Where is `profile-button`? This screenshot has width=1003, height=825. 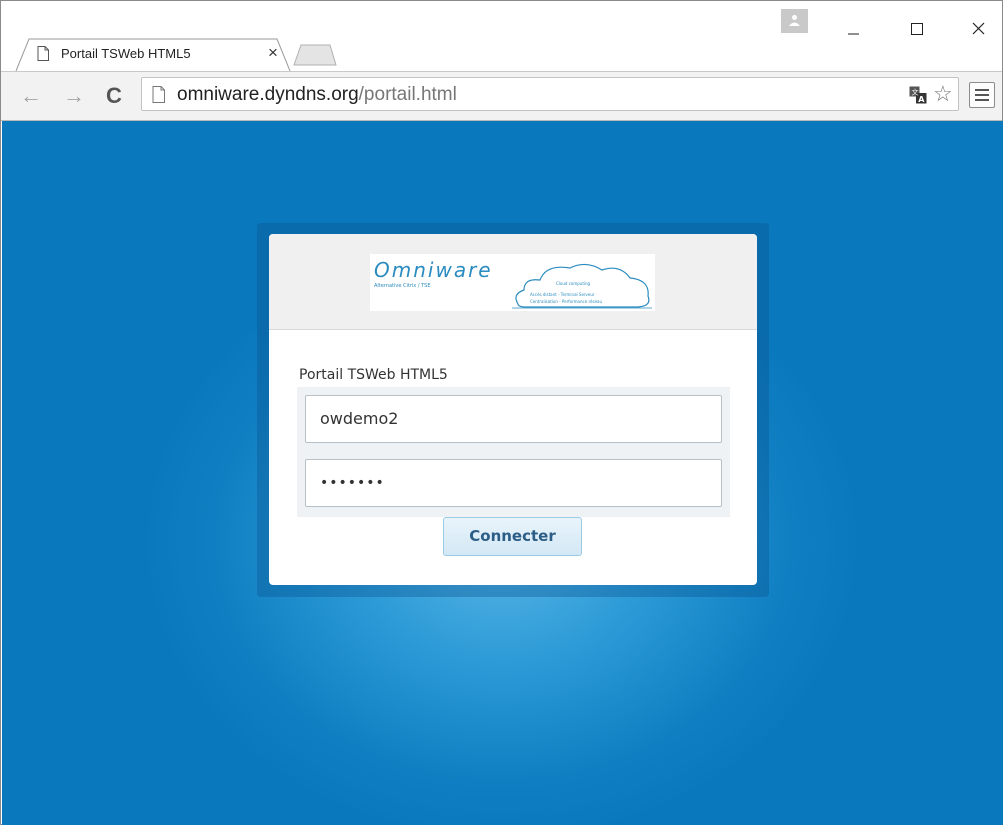
profile-button is located at coordinates (794, 21).